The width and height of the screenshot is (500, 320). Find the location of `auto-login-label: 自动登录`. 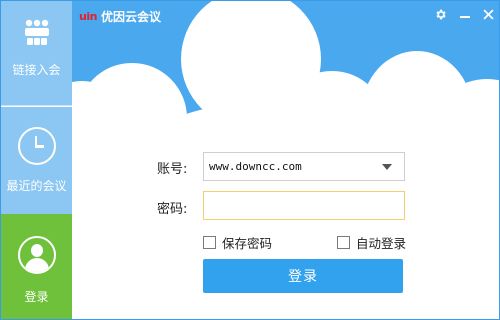

auto-login-label: 自动登录 is located at coordinates (381, 243).